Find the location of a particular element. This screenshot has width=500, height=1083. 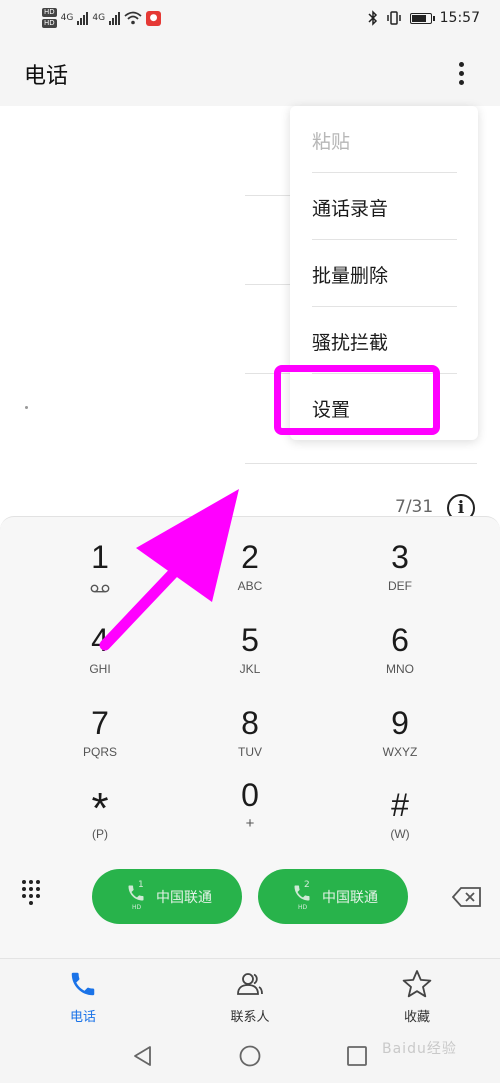

nav-label: 联系人 is located at coordinates (250, 1017).